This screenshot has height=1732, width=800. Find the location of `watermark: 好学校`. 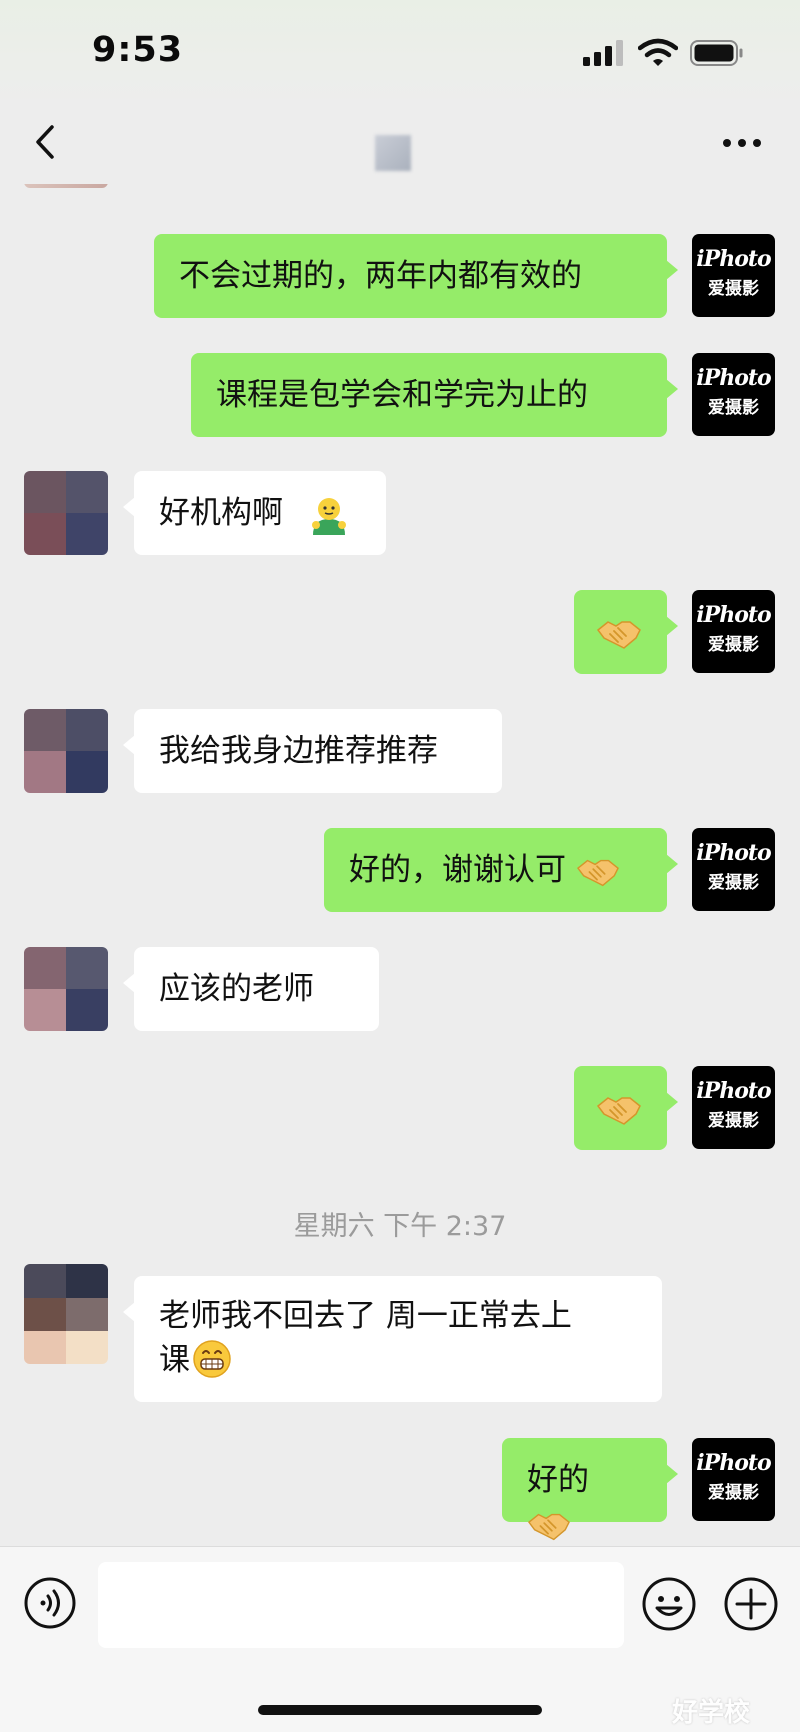

watermark: 好学校 is located at coordinates (711, 1713).